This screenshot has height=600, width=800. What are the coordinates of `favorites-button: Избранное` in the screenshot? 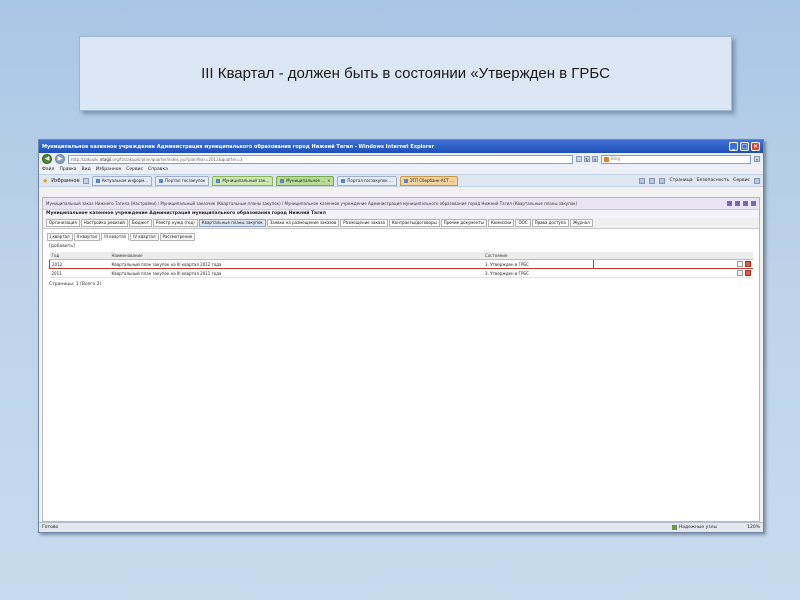 It's located at (65, 181).